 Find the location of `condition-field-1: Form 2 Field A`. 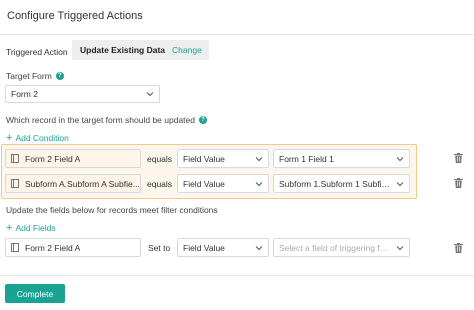

condition-field-1: Form 2 Field A is located at coordinates (73, 158).